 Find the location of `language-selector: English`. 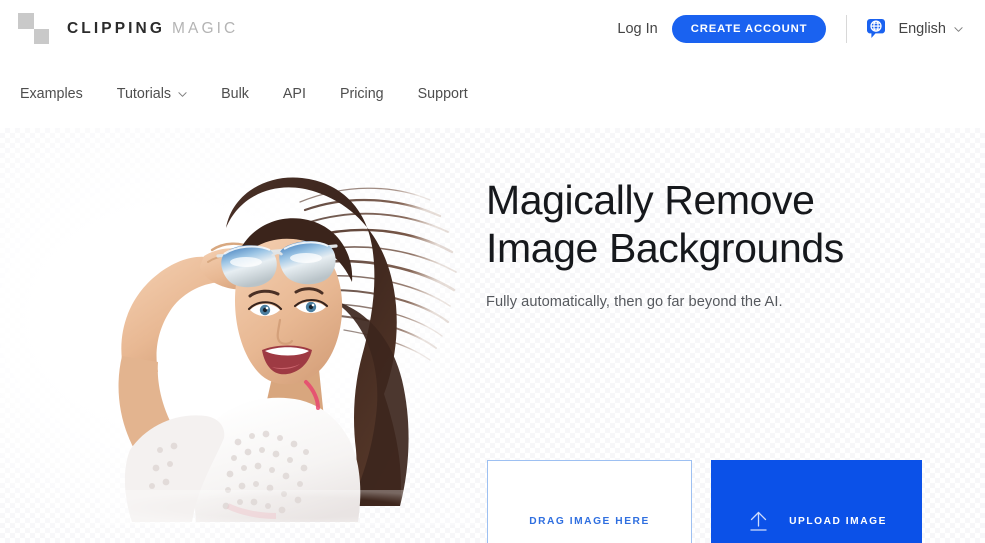

language-selector: English is located at coordinates (913, 29).